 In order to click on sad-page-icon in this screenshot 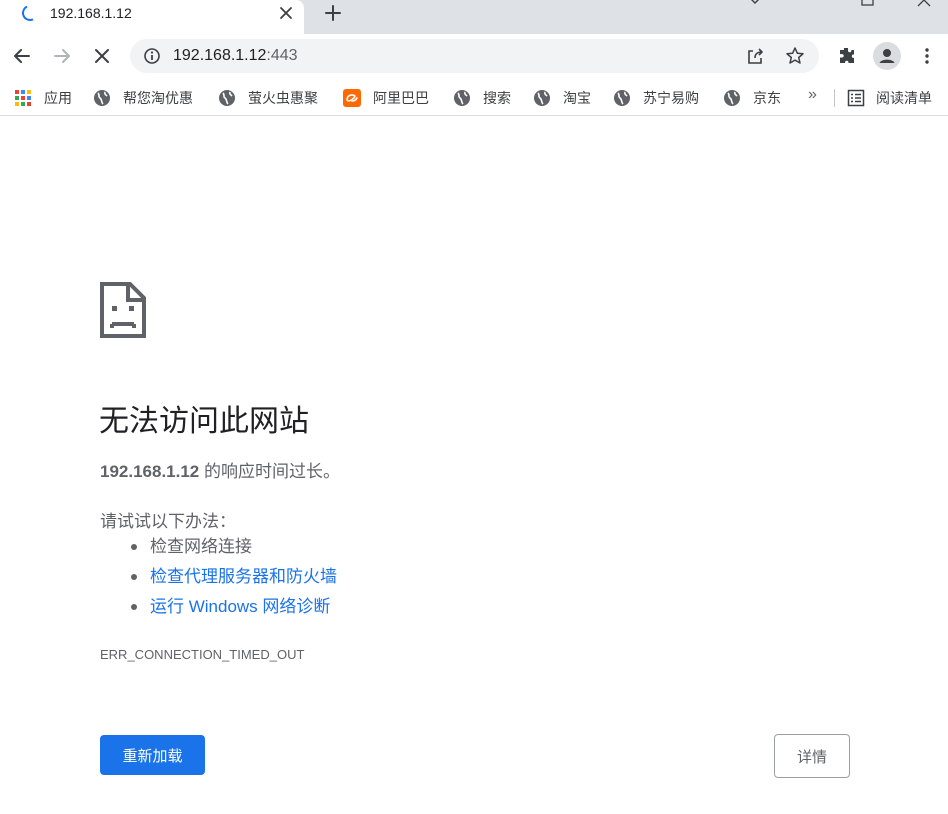, I will do `click(123, 310)`.